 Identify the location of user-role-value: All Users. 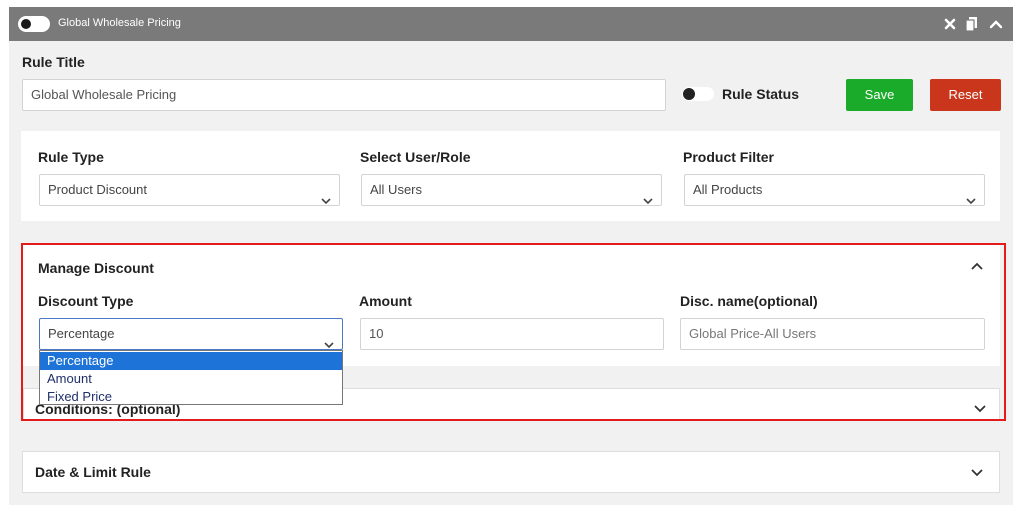
(396, 189).